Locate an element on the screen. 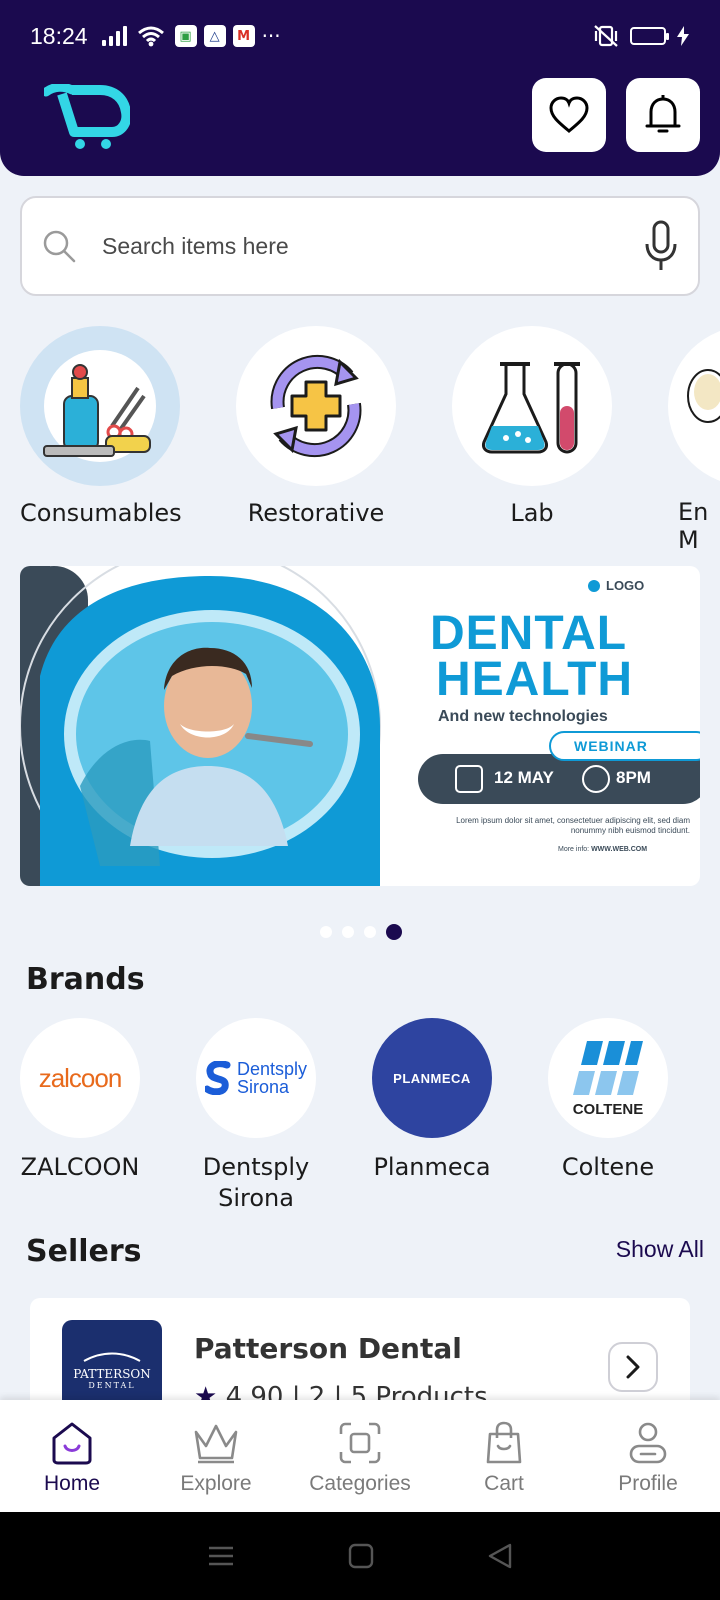 The image size is (720, 1600). category-consumables: Consumables is located at coordinates (101, 427).